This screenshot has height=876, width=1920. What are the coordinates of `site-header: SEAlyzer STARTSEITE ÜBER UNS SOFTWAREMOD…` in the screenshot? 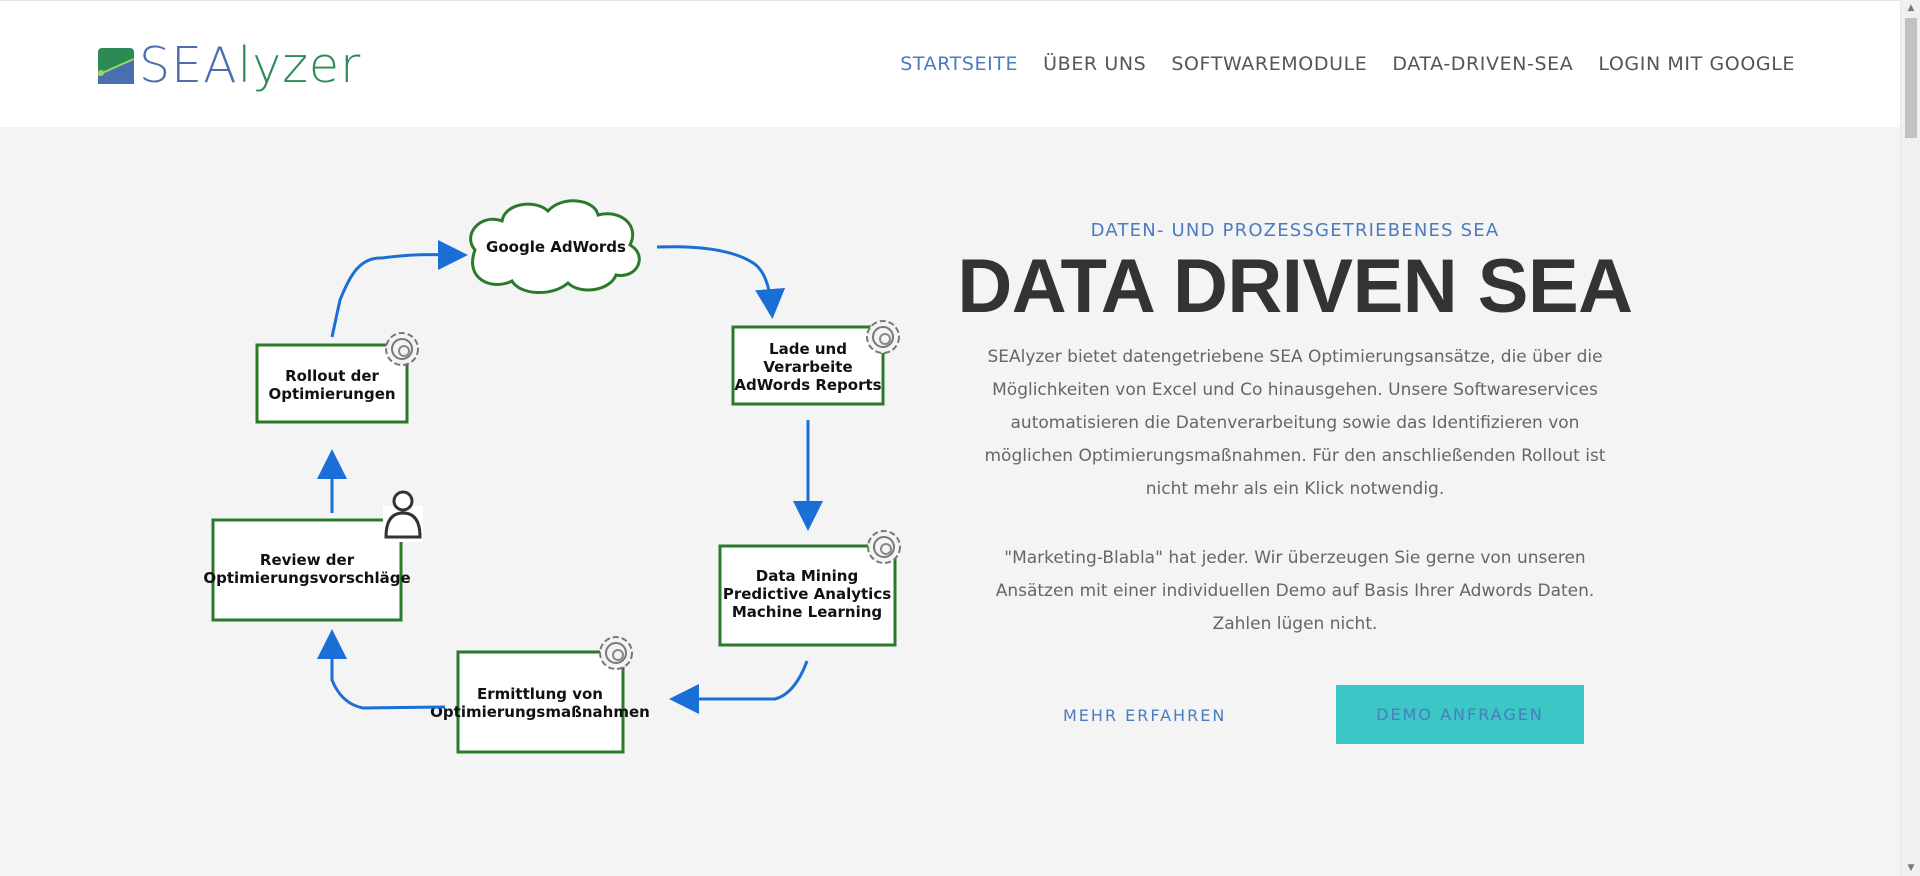 It's located at (950, 63).